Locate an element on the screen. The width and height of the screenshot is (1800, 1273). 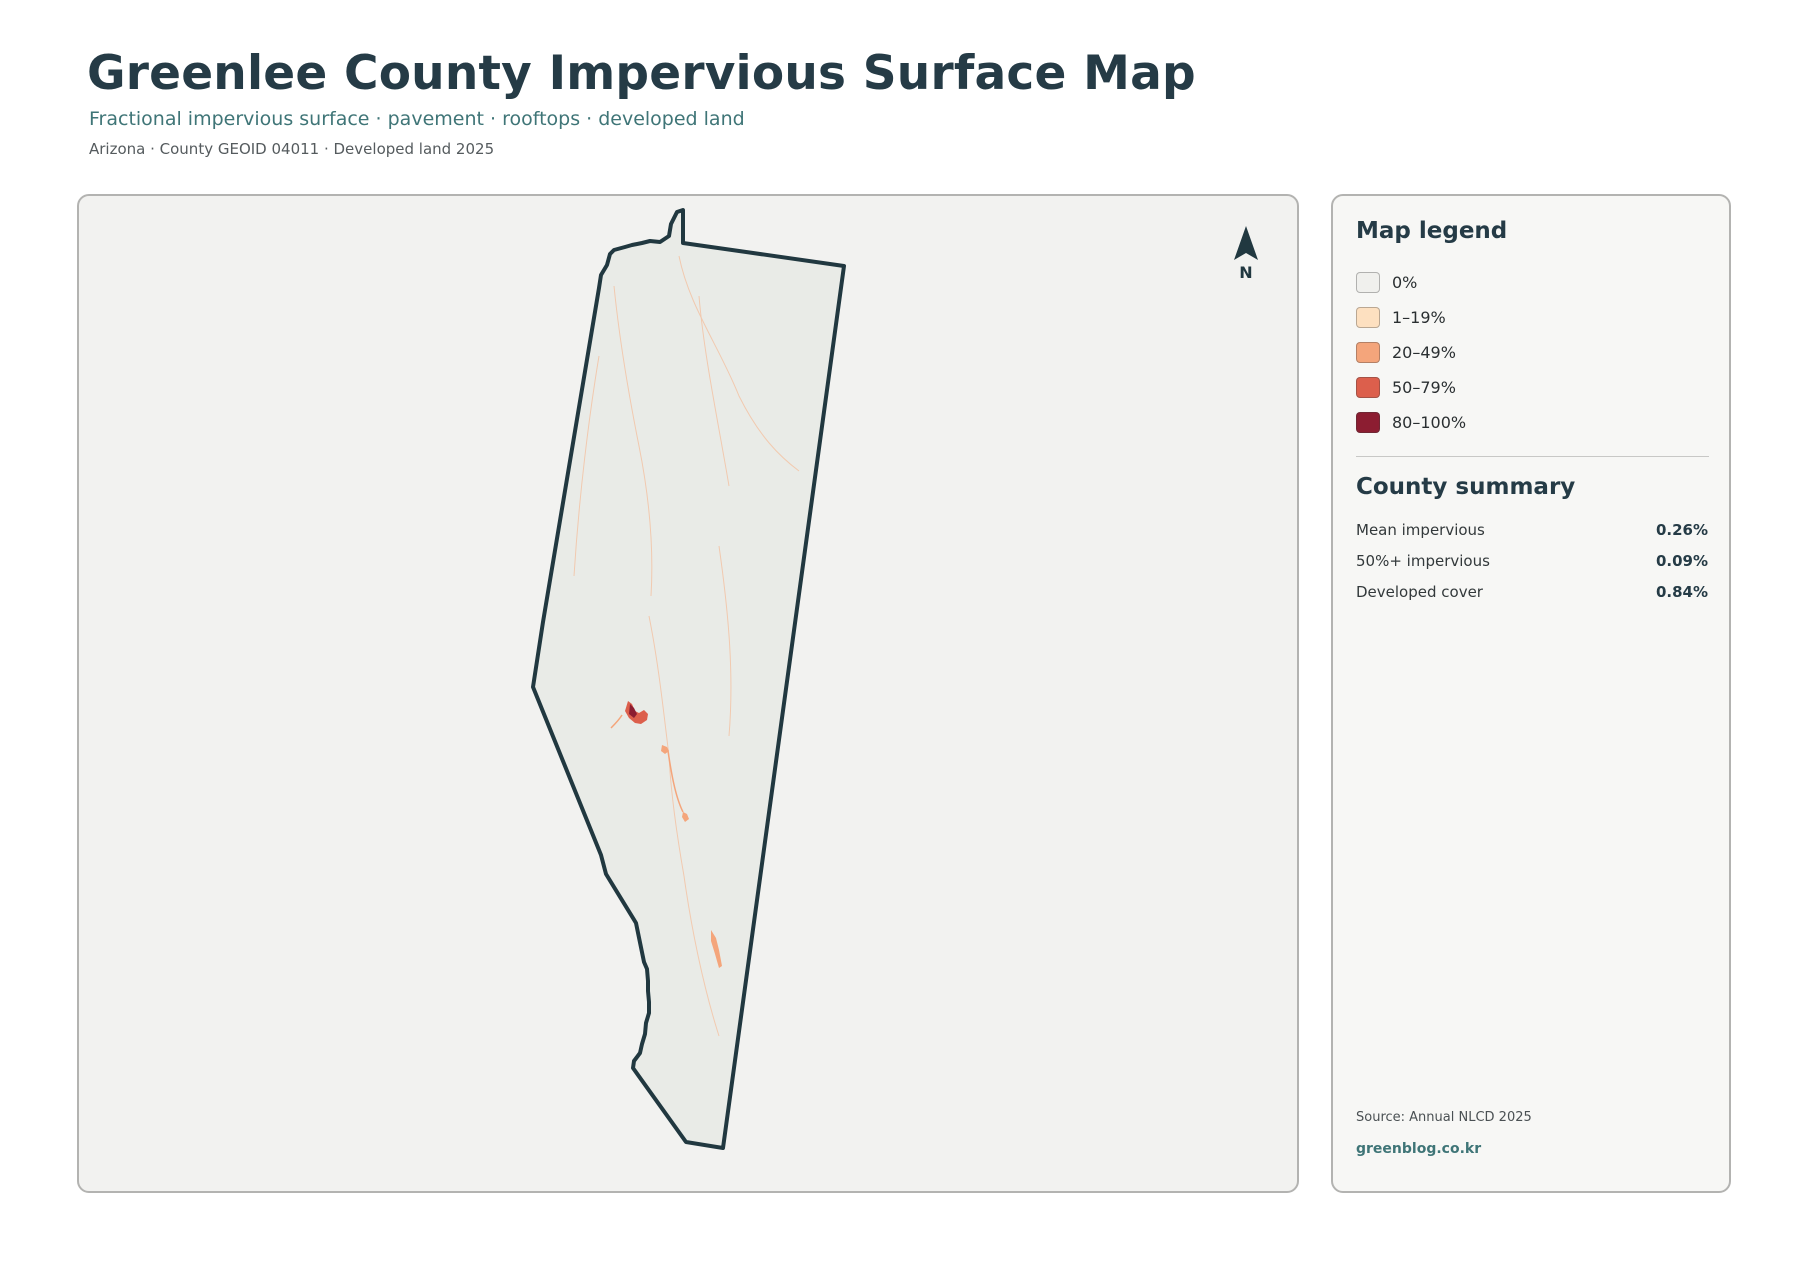
legend-list: 0% 1–19% 20–49% 50–79% 80–100% is located at coordinates (1411, 352).